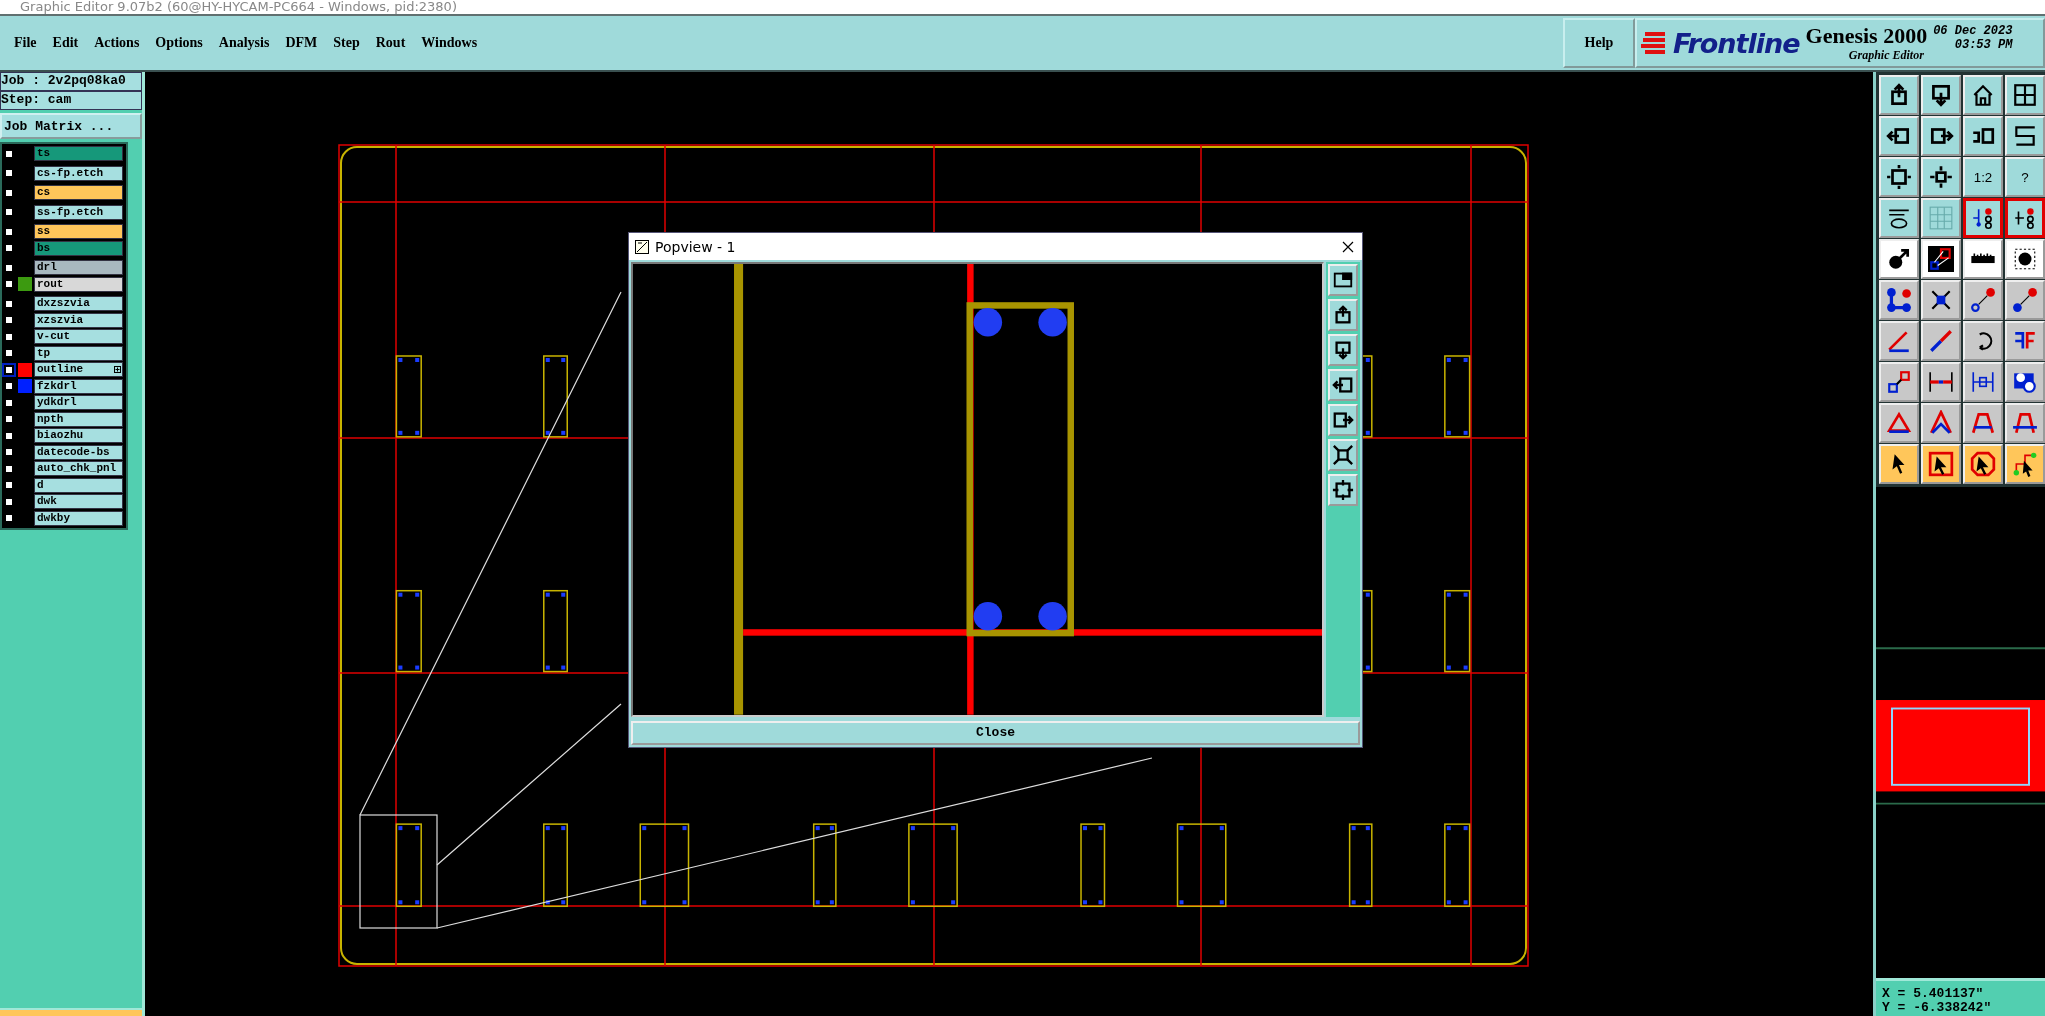 This screenshot has width=2045, height=1016. I want to click on grid-window-icon, so click(2025, 95).